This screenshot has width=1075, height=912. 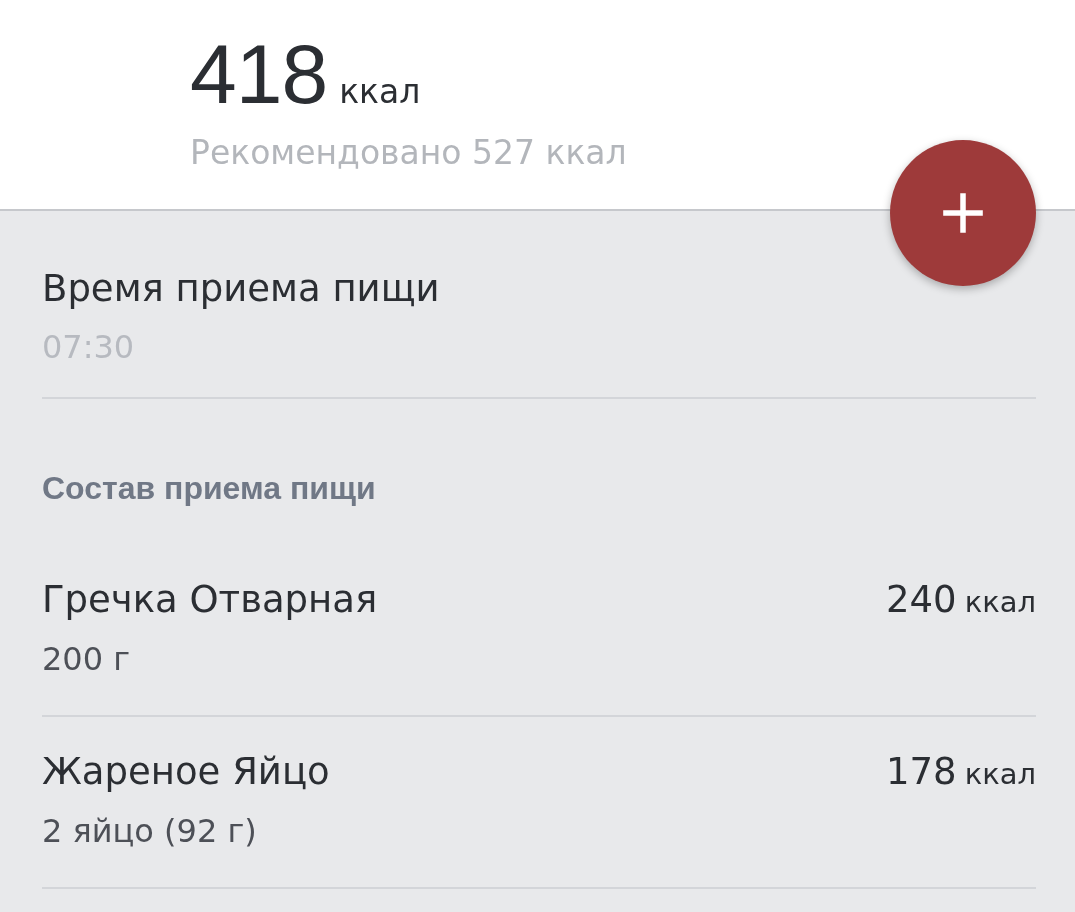 What do you see at coordinates (921, 600) in the screenshot?
I see `food-calories: 240` at bounding box center [921, 600].